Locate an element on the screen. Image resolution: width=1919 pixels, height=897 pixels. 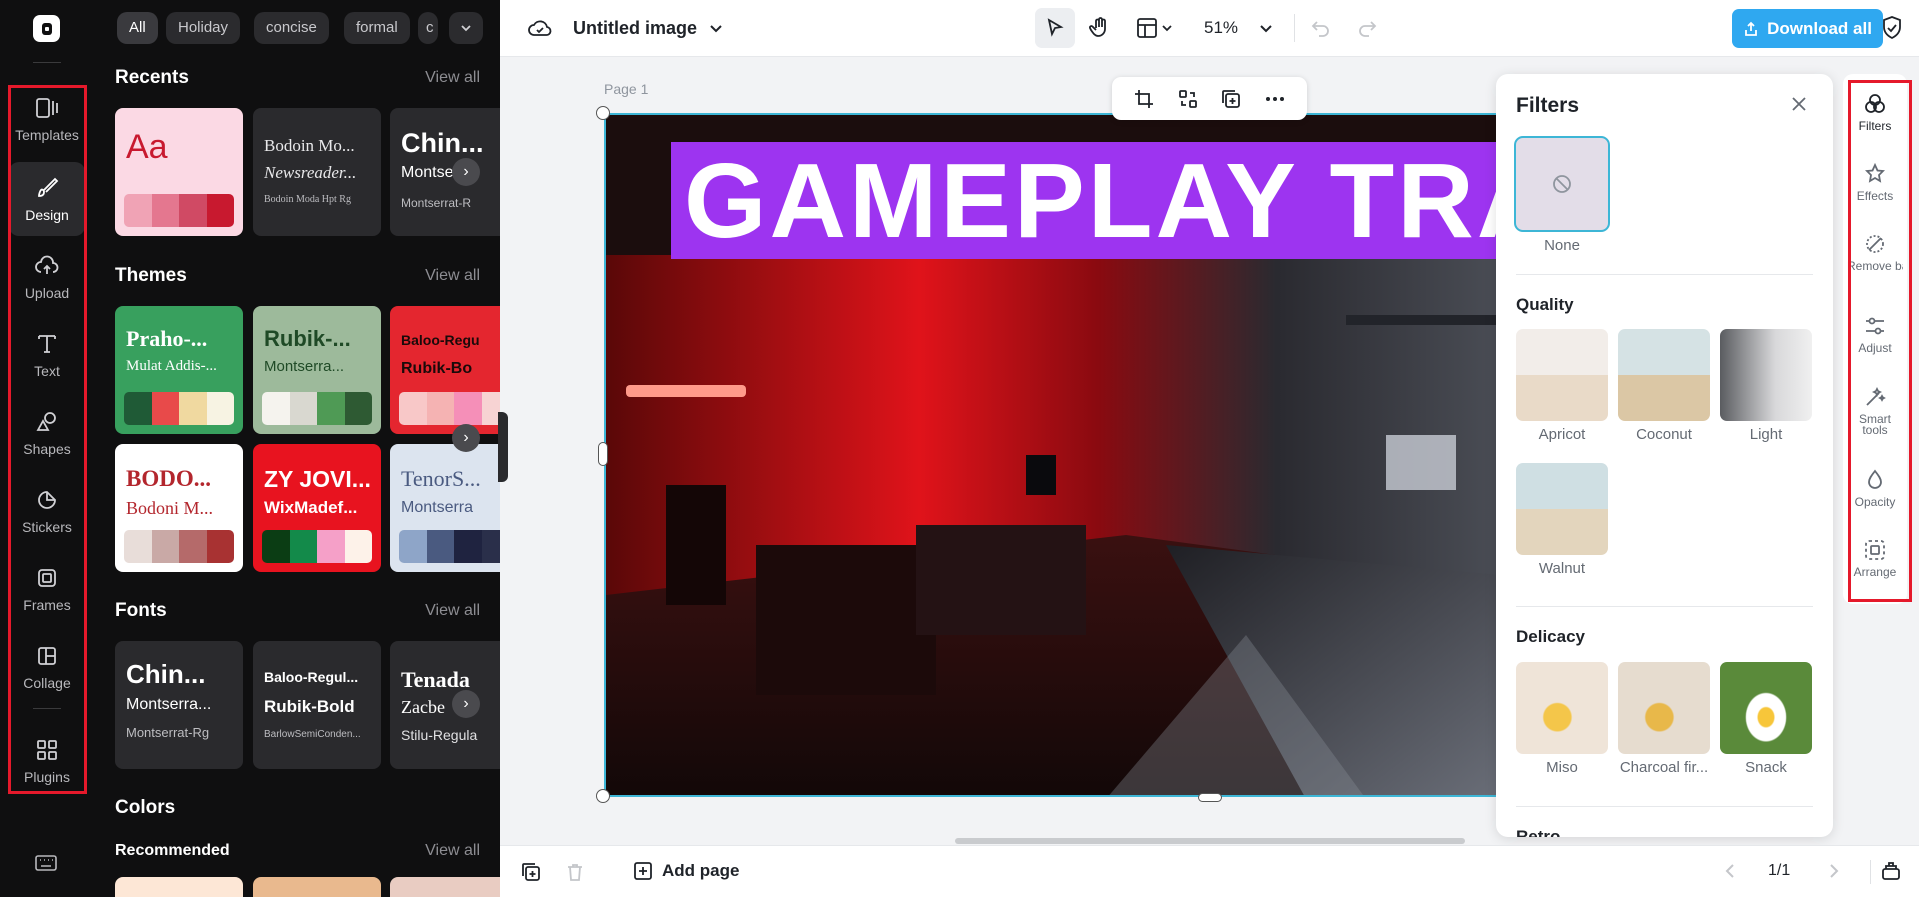
filter-thumb-snack is located at coordinates (1766, 708).